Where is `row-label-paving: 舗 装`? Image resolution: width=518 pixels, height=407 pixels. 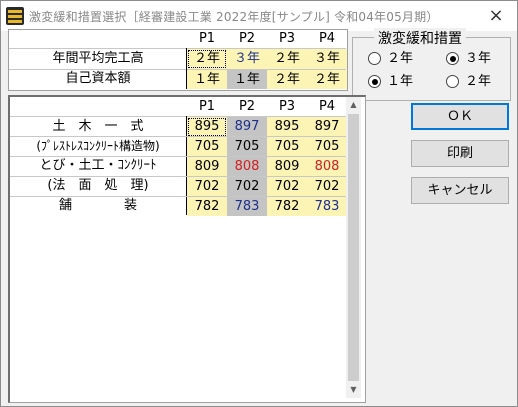
row-label-paving: 舗 装 is located at coordinates (97, 205).